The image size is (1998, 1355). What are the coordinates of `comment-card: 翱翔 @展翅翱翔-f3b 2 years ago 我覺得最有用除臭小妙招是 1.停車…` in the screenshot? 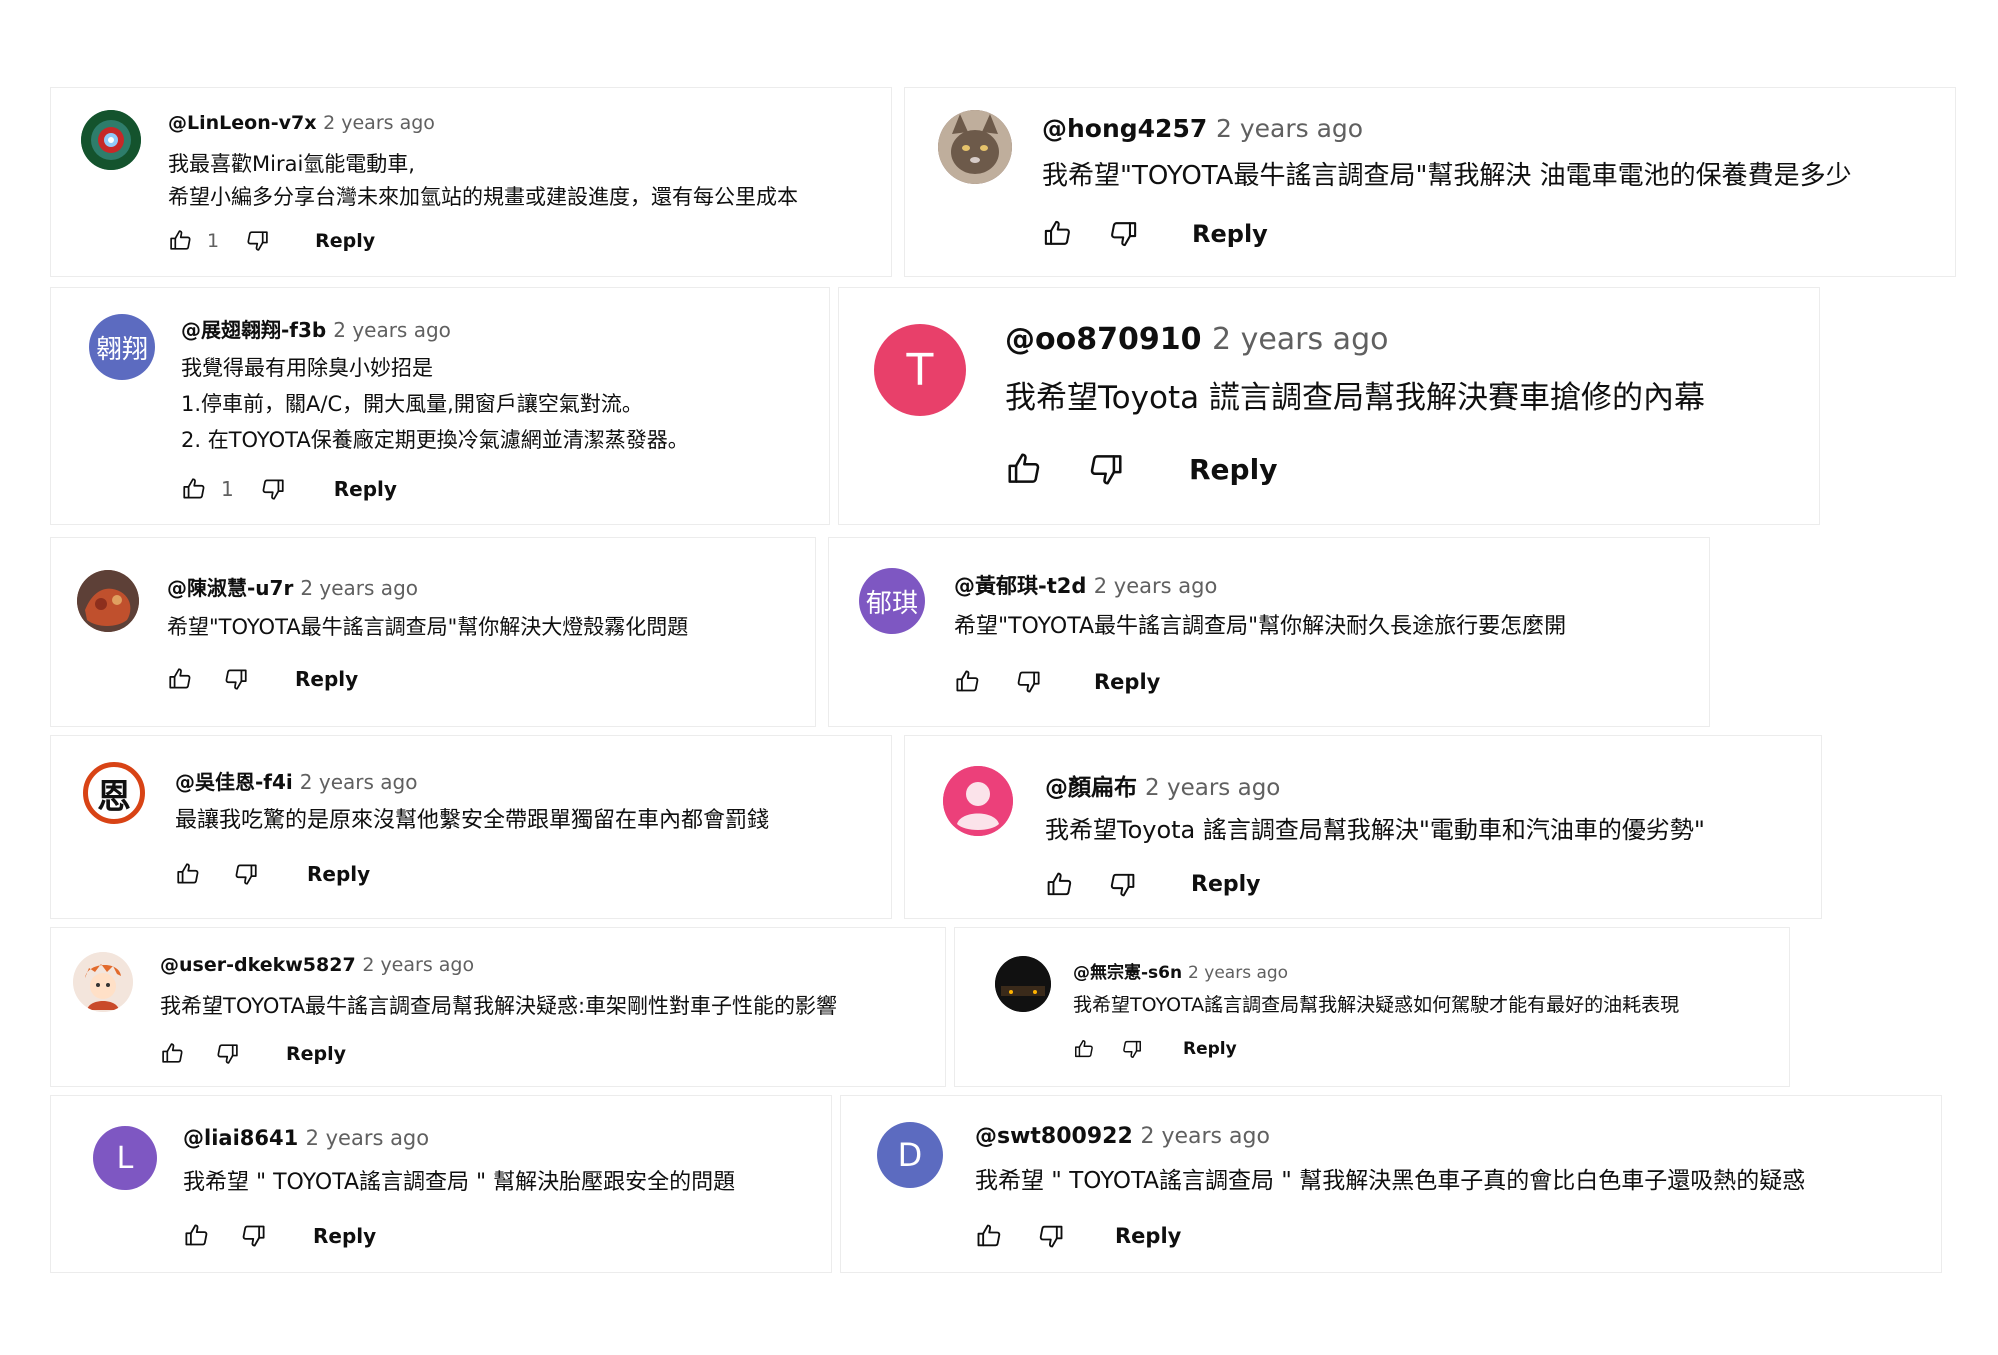 It's located at (440, 406).